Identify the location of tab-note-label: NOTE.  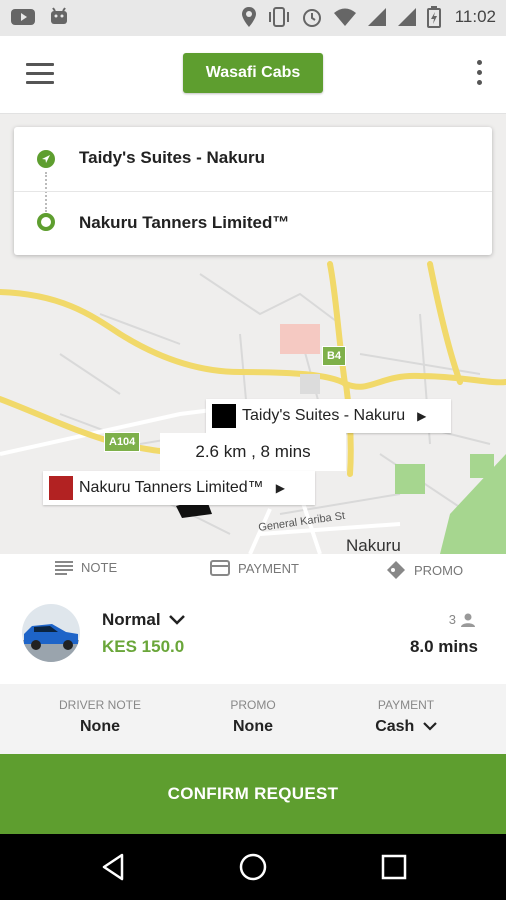
(99, 567).